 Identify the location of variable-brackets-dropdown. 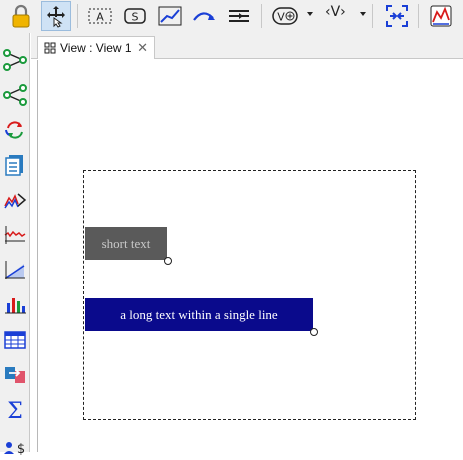
(363, 14).